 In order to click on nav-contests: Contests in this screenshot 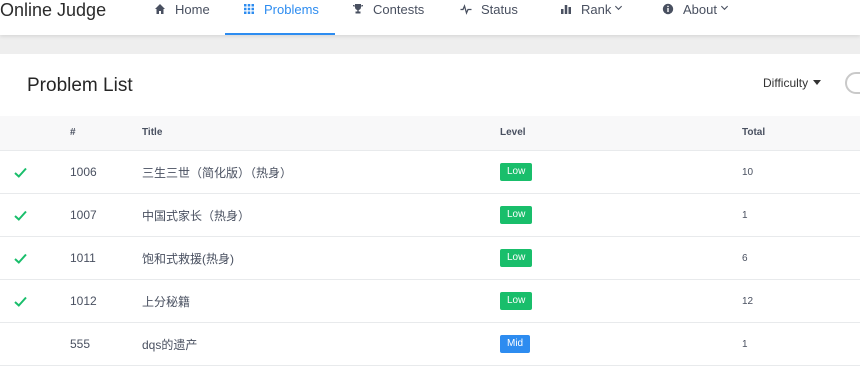, I will do `click(388, 17)`.